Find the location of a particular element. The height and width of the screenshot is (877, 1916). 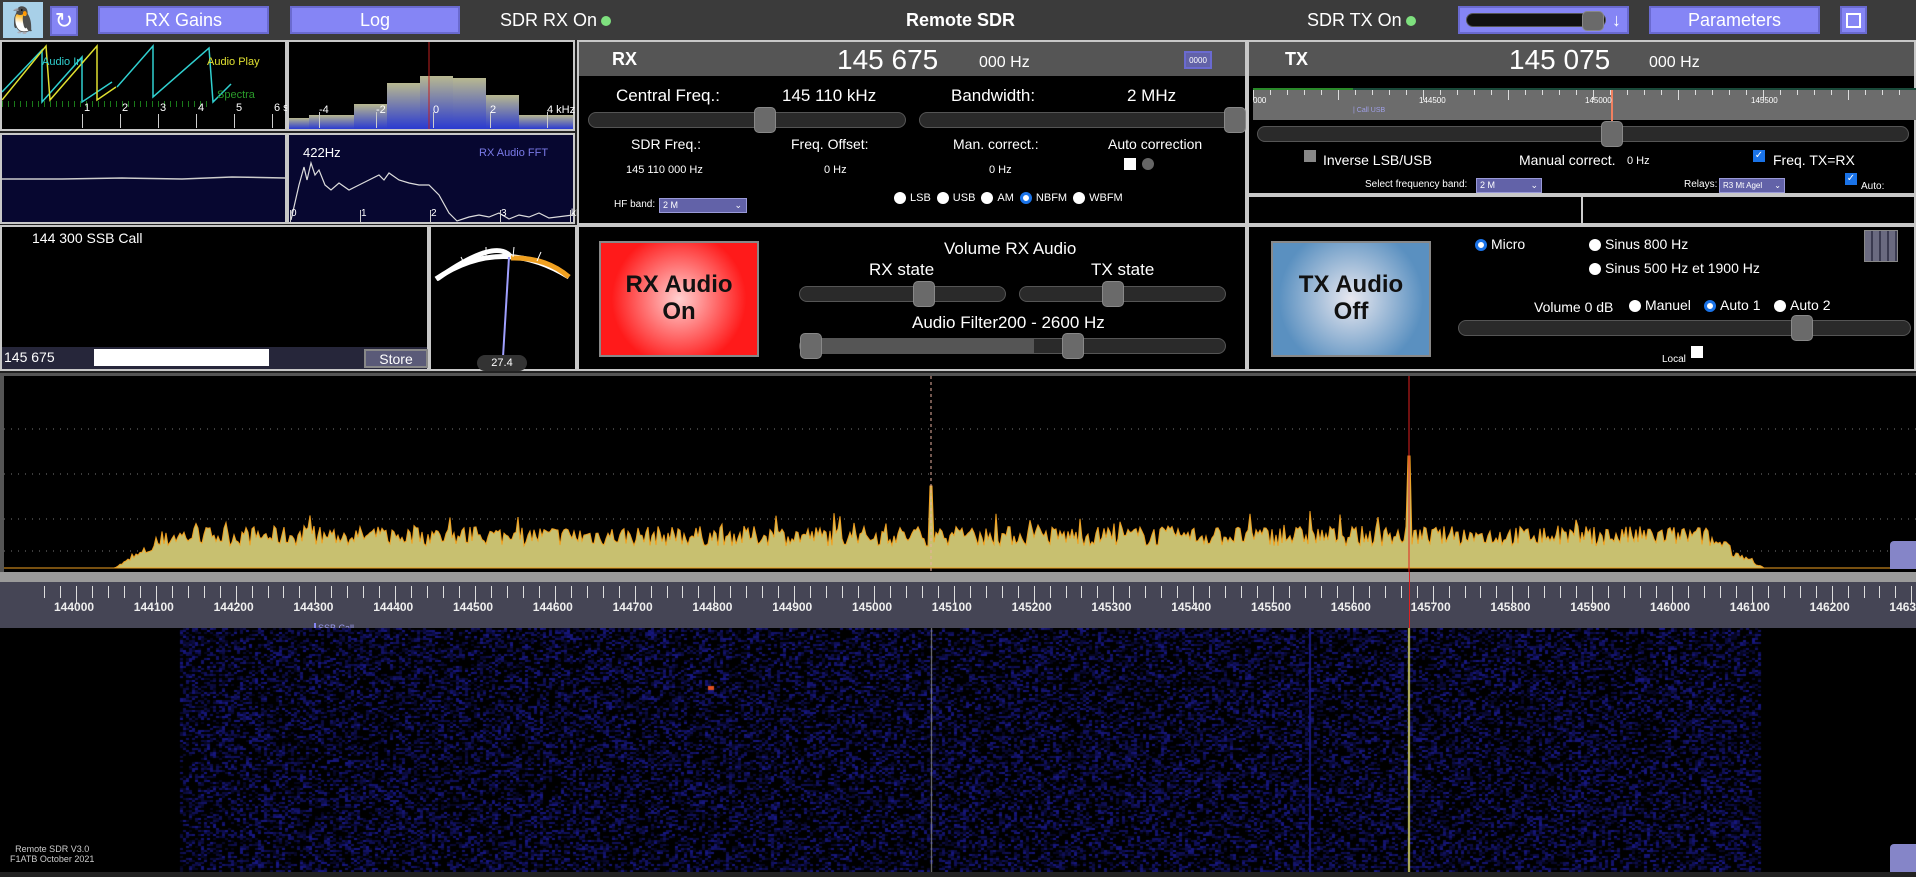

volume-slider is located at coordinates (1536, 21).